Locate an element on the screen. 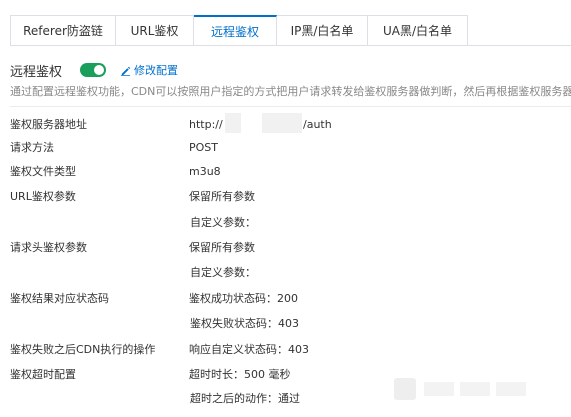 This screenshot has width=571, height=417. file-type-label: 鉴权文件类型 is located at coordinates (43, 171).